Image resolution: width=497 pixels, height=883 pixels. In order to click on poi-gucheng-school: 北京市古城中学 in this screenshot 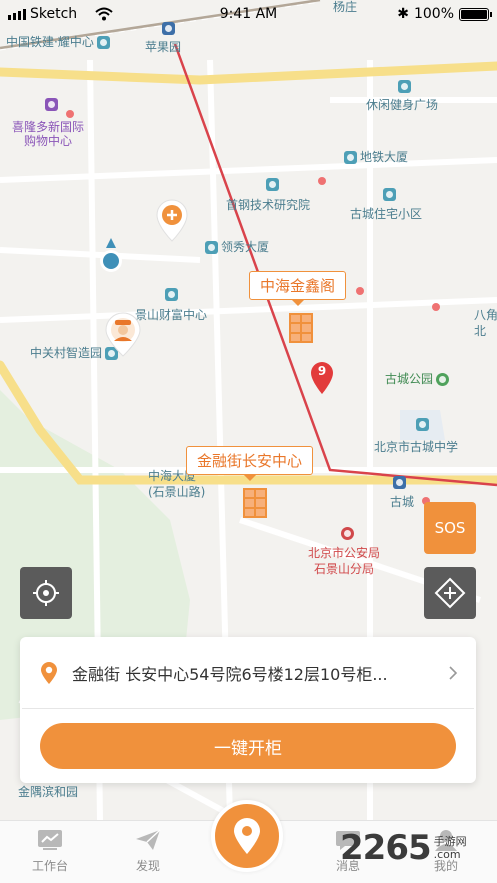, I will do `click(416, 447)`.